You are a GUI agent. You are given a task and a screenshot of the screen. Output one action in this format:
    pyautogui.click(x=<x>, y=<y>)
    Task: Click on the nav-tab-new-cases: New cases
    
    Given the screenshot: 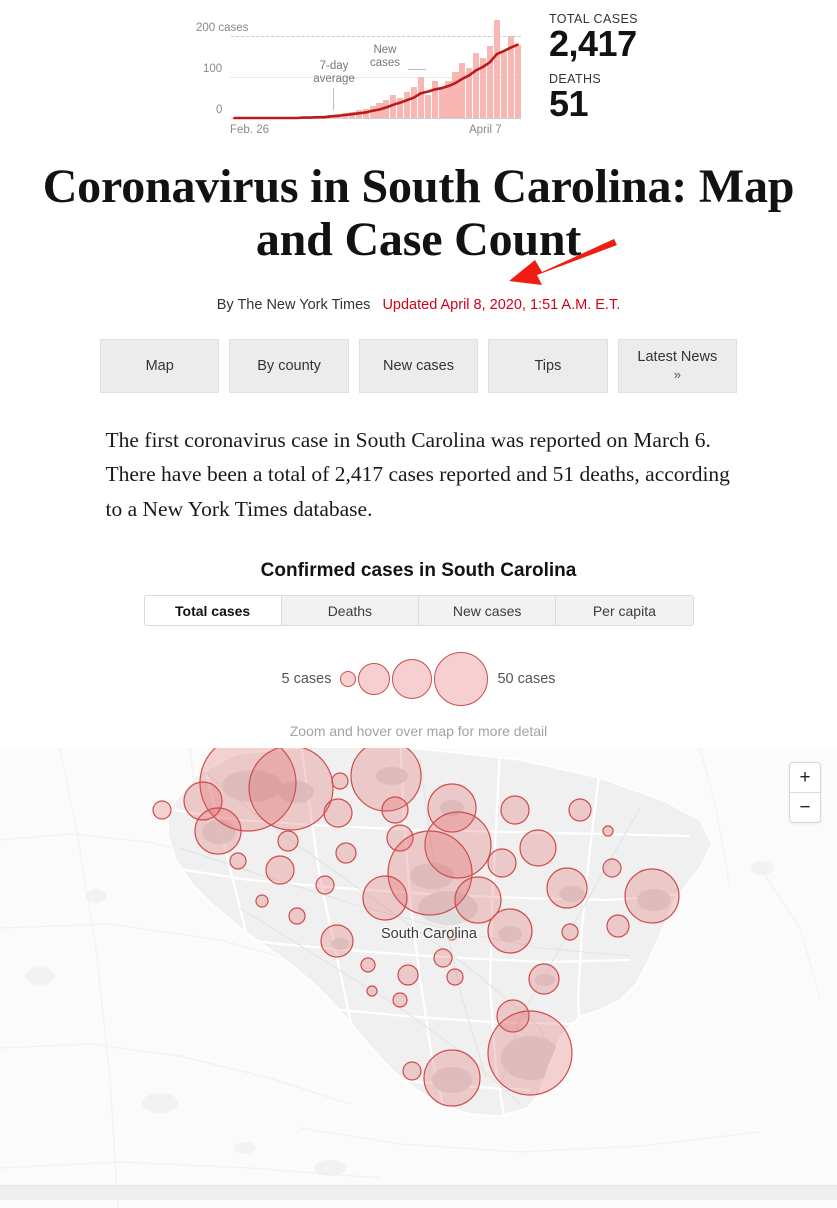 What is the action you would take?
    pyautogui.click(x=418, y=366)
    